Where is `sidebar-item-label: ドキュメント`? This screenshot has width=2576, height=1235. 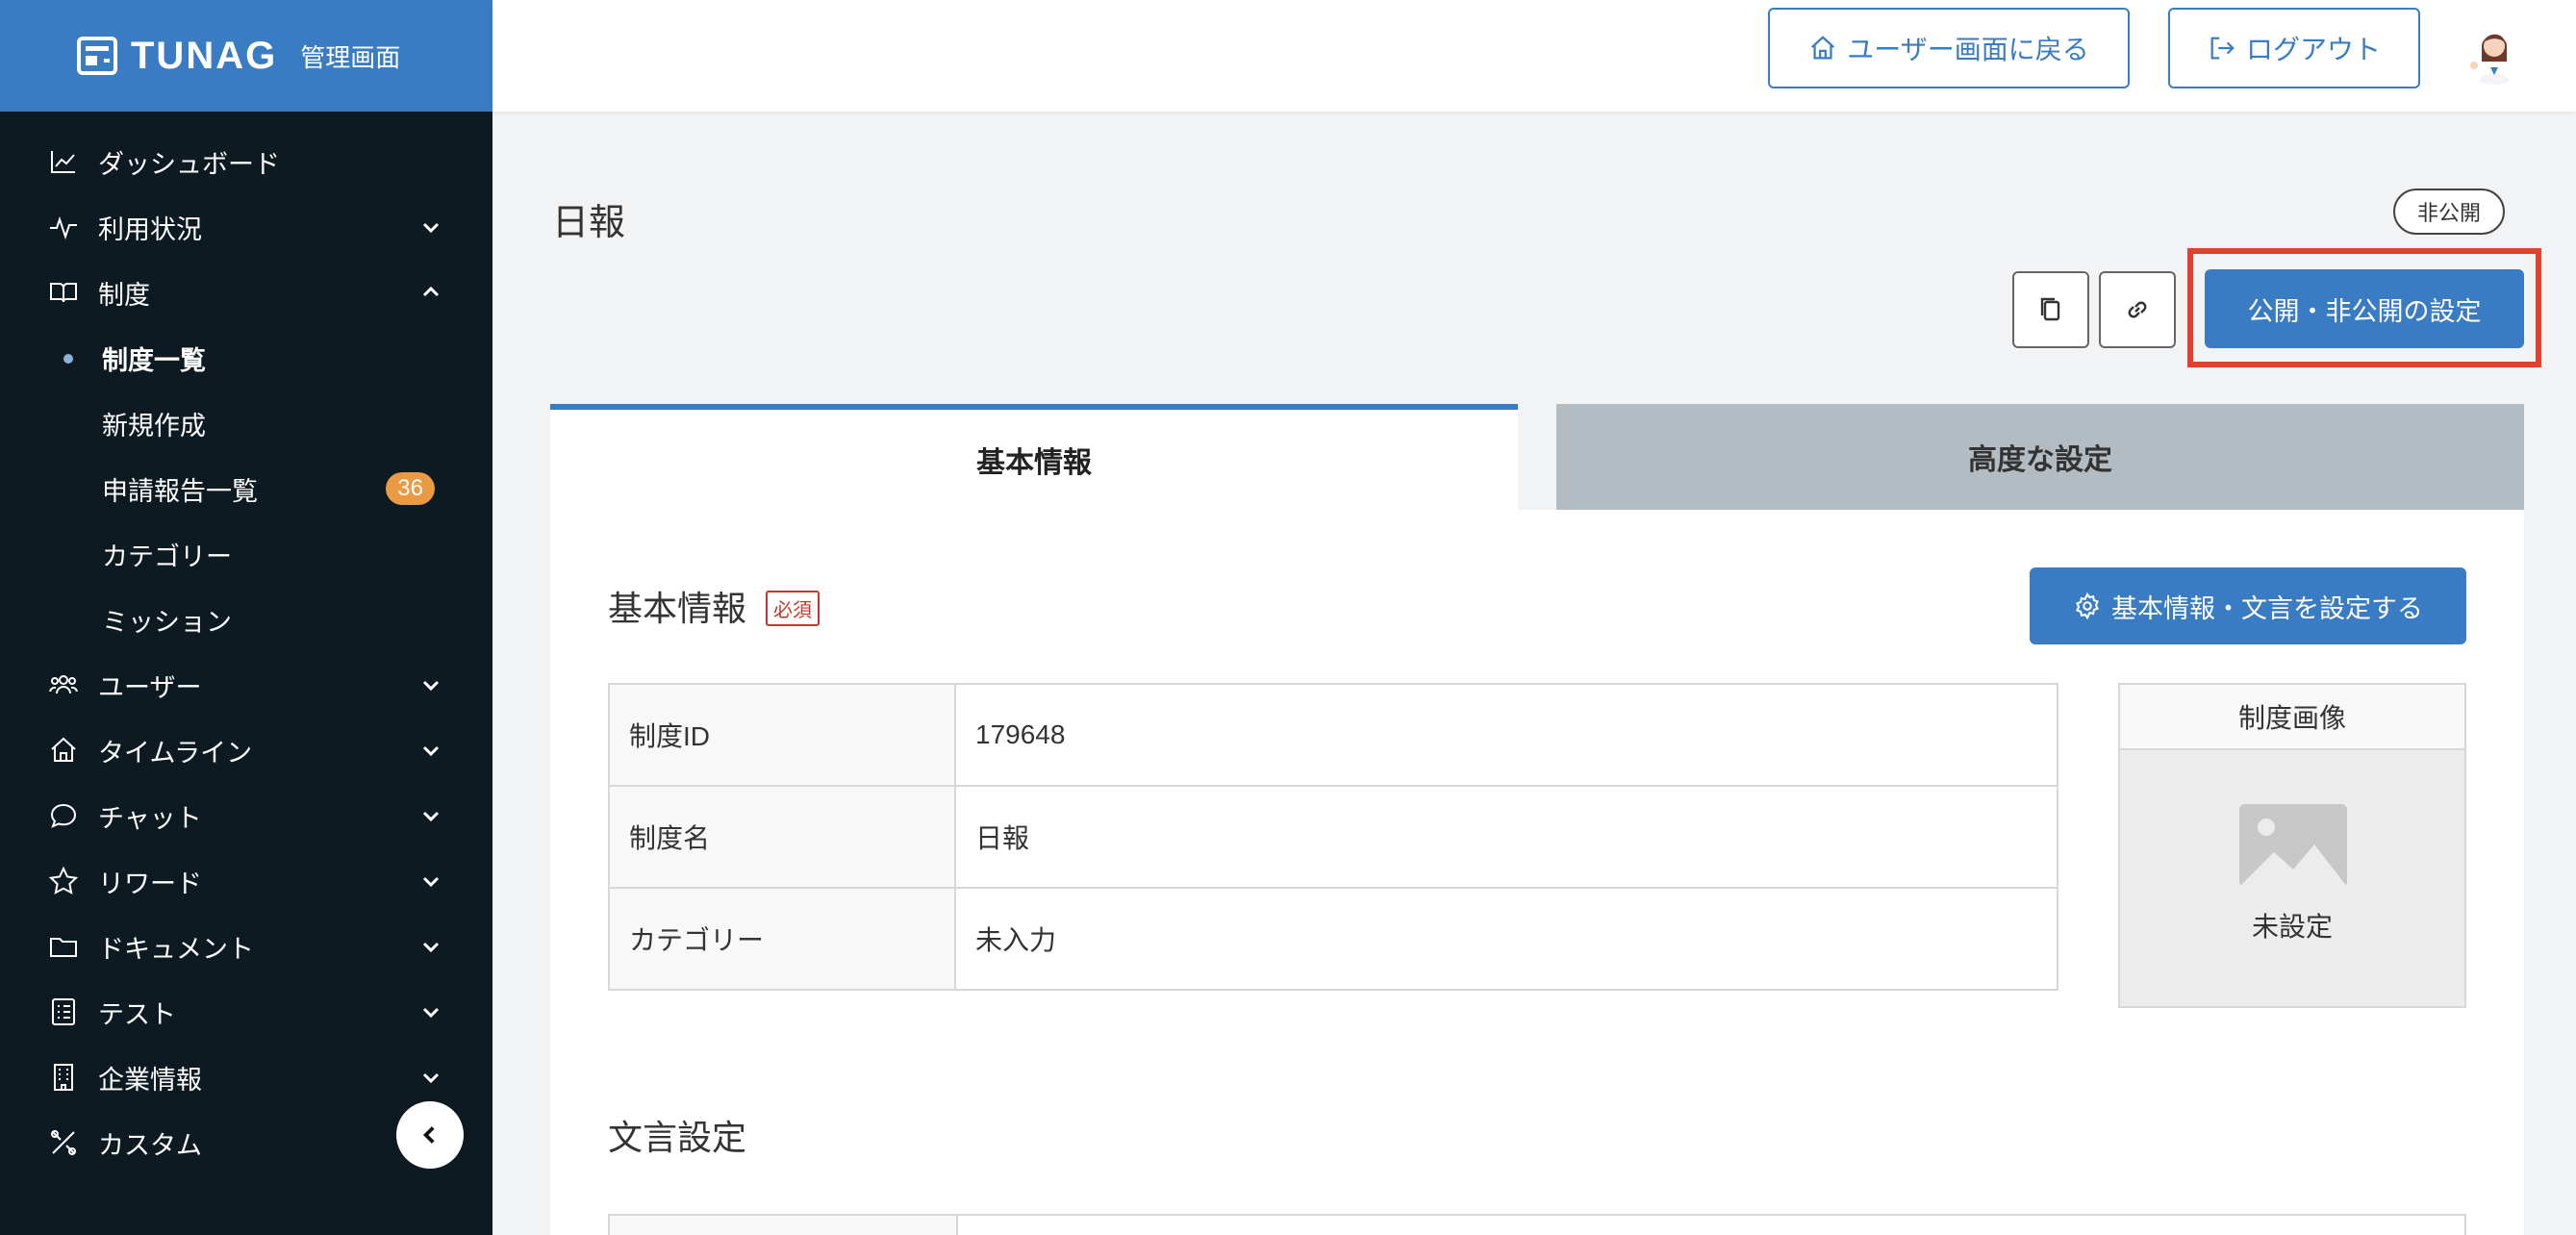
sidebar-item-label: ドキュメント is located at coordinates (176, 949).